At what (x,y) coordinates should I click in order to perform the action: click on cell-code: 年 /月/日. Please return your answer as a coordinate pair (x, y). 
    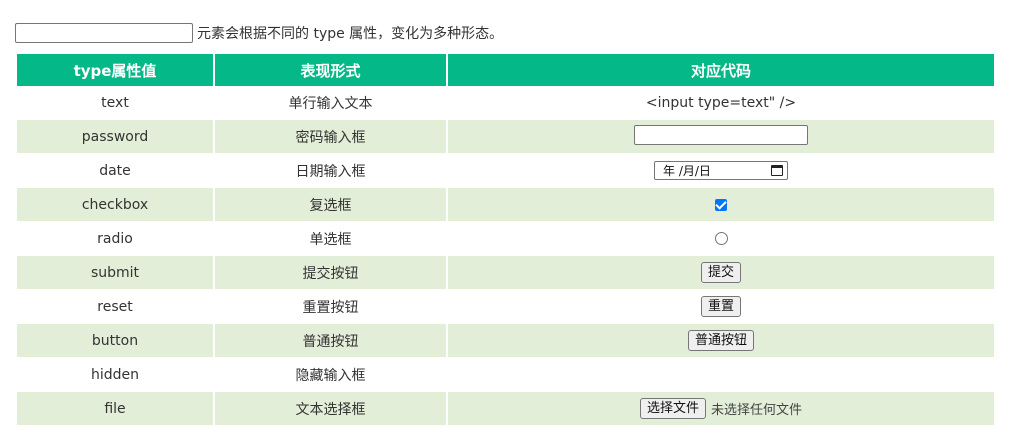
    Looking at the image, I should click on (721, 170).